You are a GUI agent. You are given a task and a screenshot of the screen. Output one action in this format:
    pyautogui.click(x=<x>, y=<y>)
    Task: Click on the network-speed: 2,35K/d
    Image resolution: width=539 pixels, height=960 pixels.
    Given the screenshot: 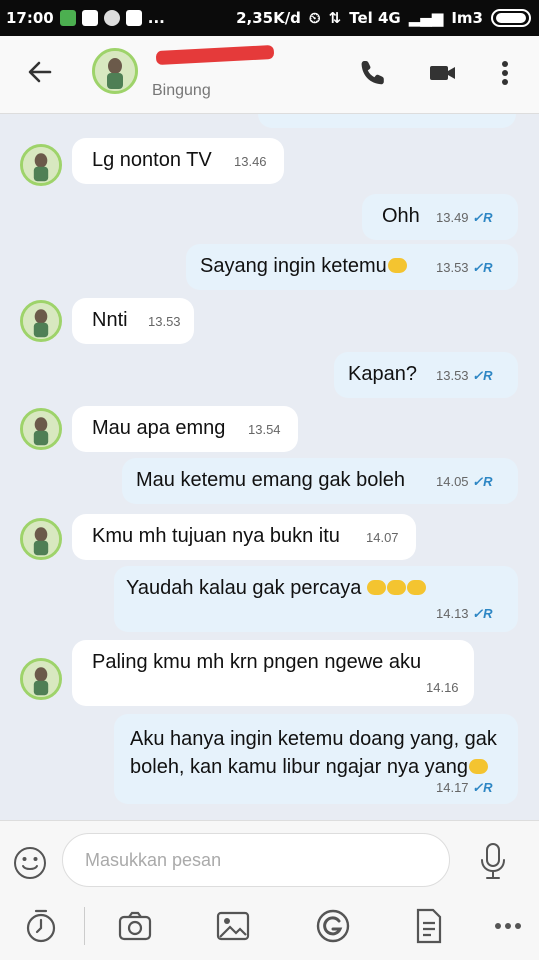 What is the action you would take?
    pyautogui.click(x=268, y=18)
    